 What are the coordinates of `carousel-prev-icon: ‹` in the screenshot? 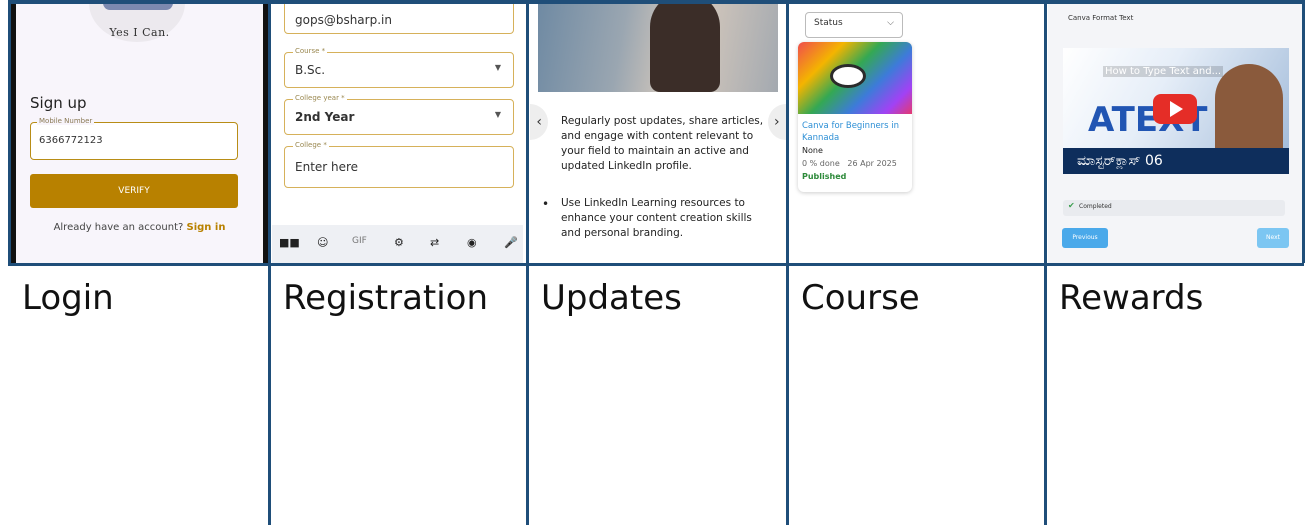 It's located at (539, 122).